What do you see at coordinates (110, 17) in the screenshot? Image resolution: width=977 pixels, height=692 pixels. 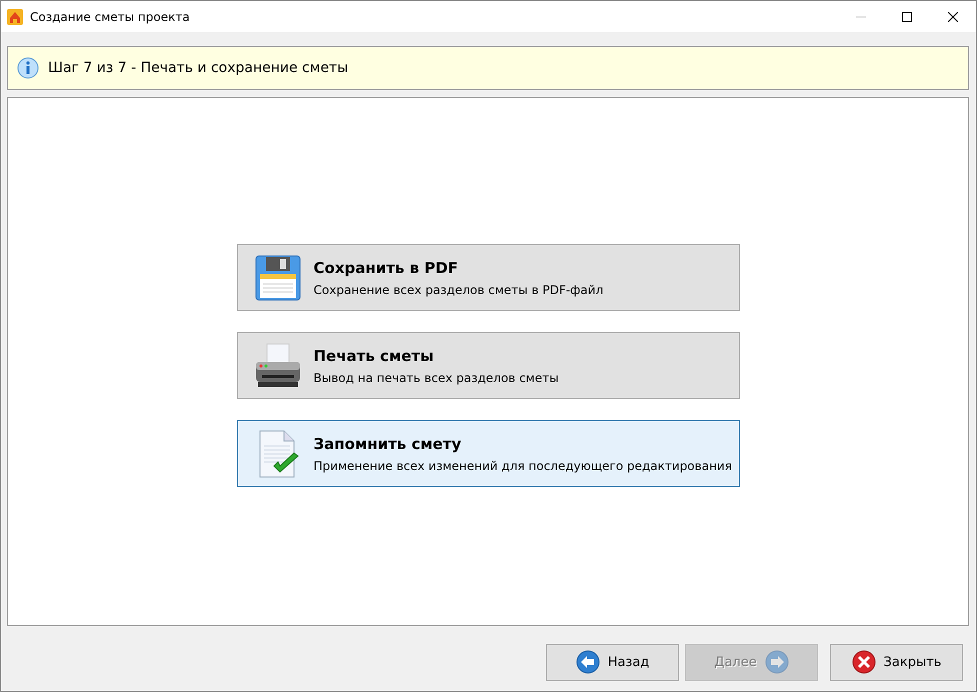 I see `window-title: Создание сметы проекта` at bounding box center [110, 17].